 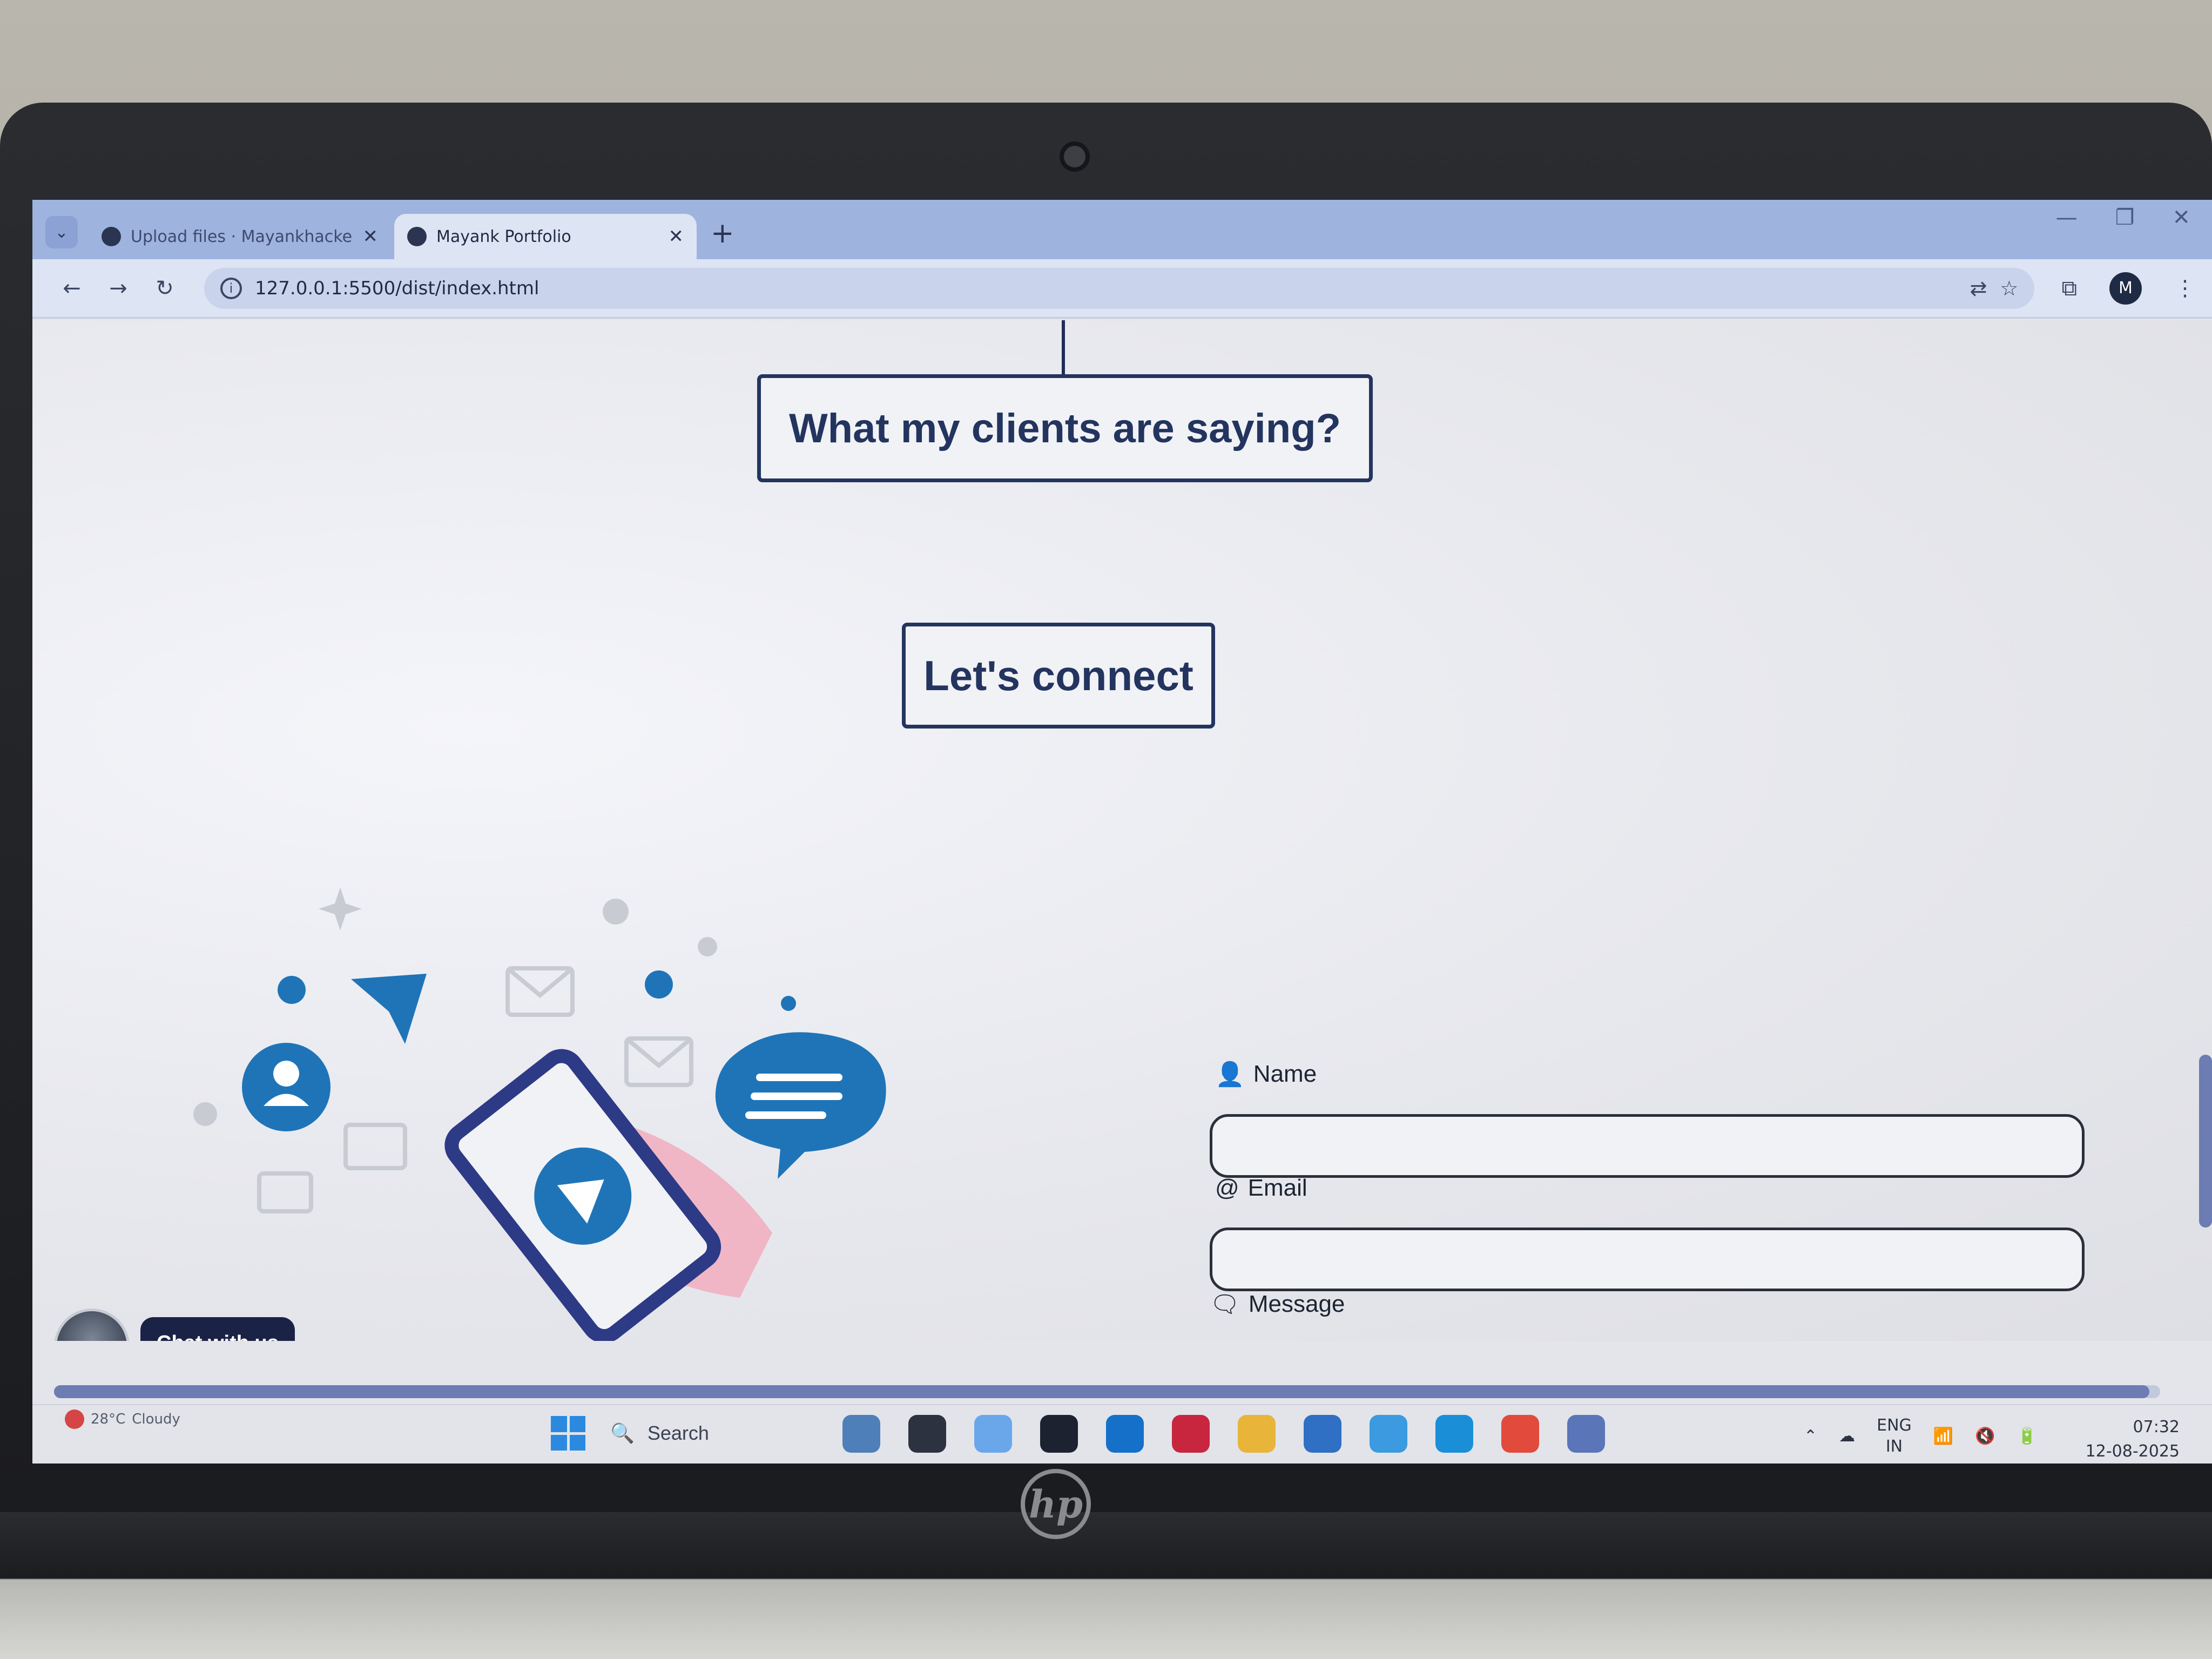 What do you see at coordinates (1322, 1434) in the screenshot?
I see `microsoft-store-icon` at bounding box center [1322, 1434].